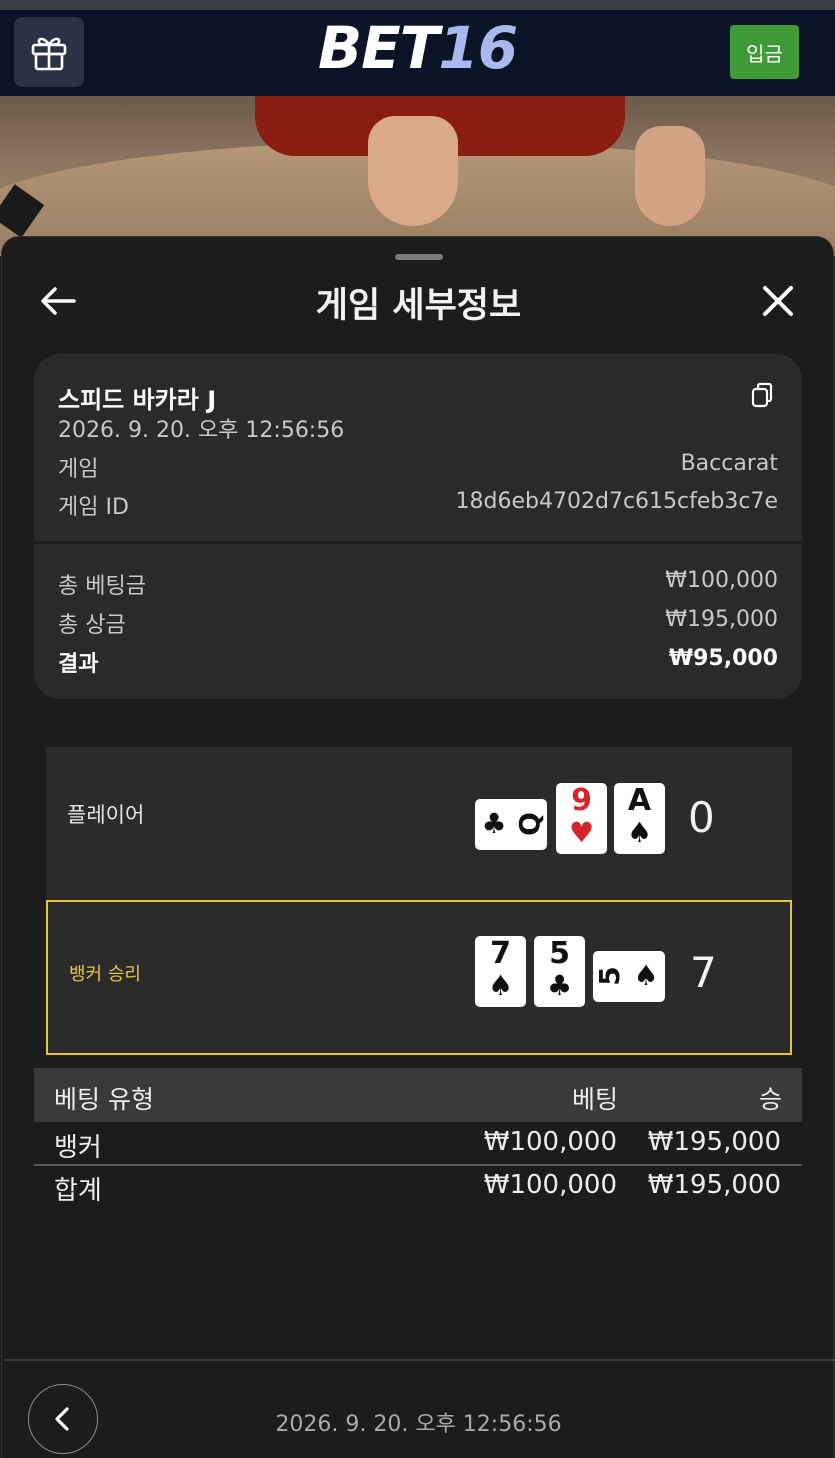 The width and height of the screenshot is (835, 1458). What do you see at coordinates (581, 832) in the screenshot?
I see `card-suit: ♥` at bounding box center [581, 832].